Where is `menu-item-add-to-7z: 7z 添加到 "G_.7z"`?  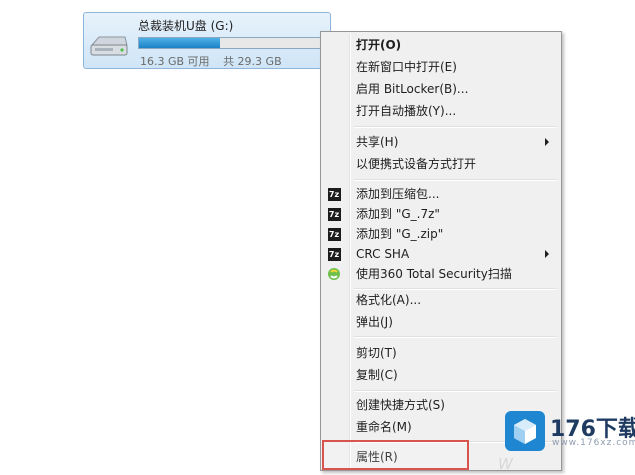
menu-item-add-to-7z: 7z 添加到 "G_.7z" is located at coordinates (441, 214).